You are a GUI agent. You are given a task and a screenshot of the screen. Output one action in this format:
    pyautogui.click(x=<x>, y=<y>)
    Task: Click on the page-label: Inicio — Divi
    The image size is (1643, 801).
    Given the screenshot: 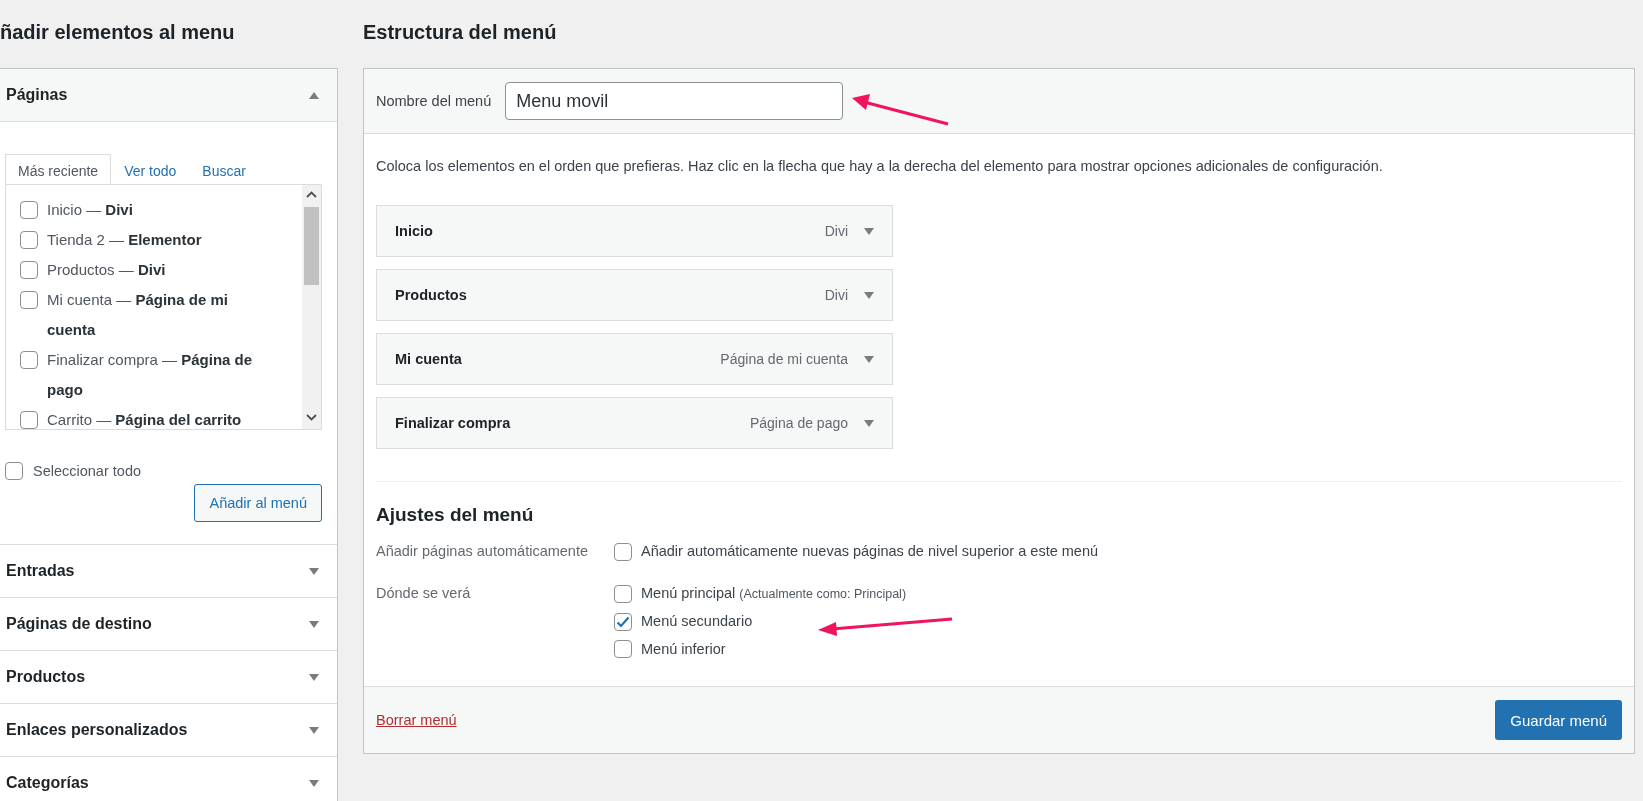 What is the action you would take?
    pyautogui.click(x=90, y=210)
    